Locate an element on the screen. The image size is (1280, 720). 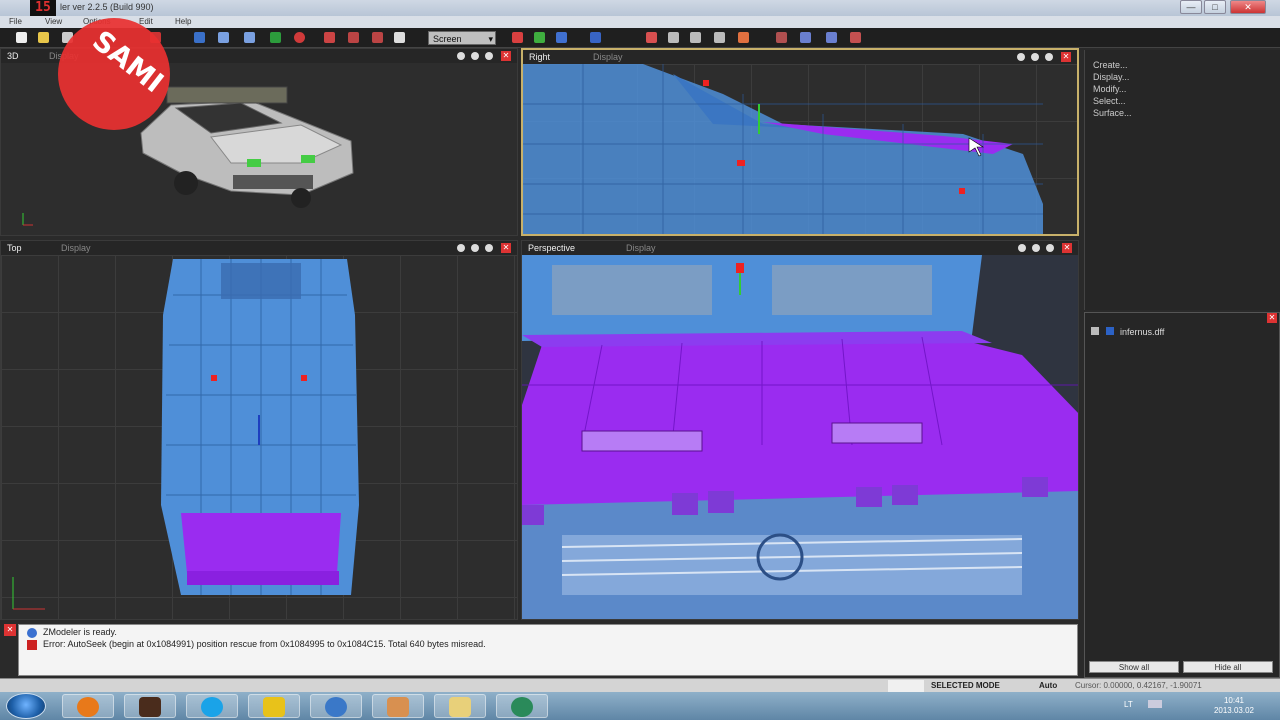
firefox-icon is located at coordinates (88, 707).